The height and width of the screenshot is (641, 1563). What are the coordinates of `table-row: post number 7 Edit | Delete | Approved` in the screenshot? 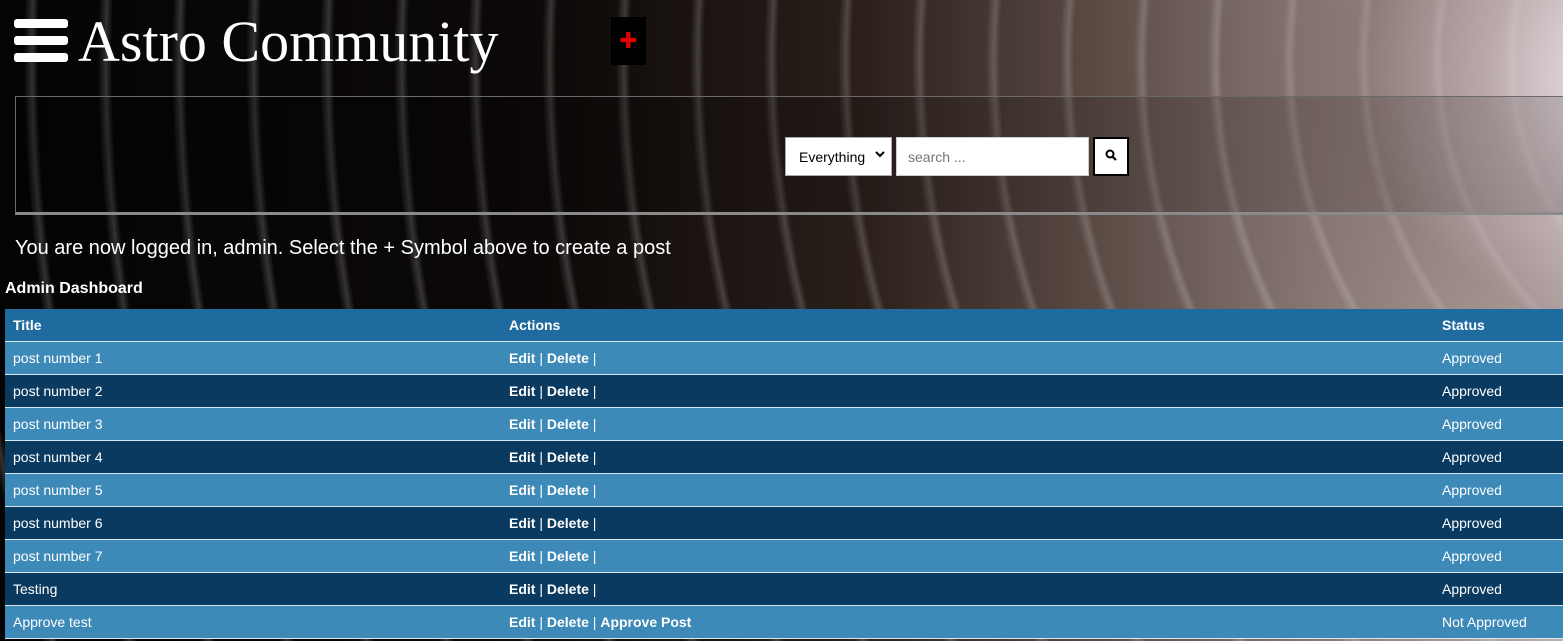 It's located at (784, 556).